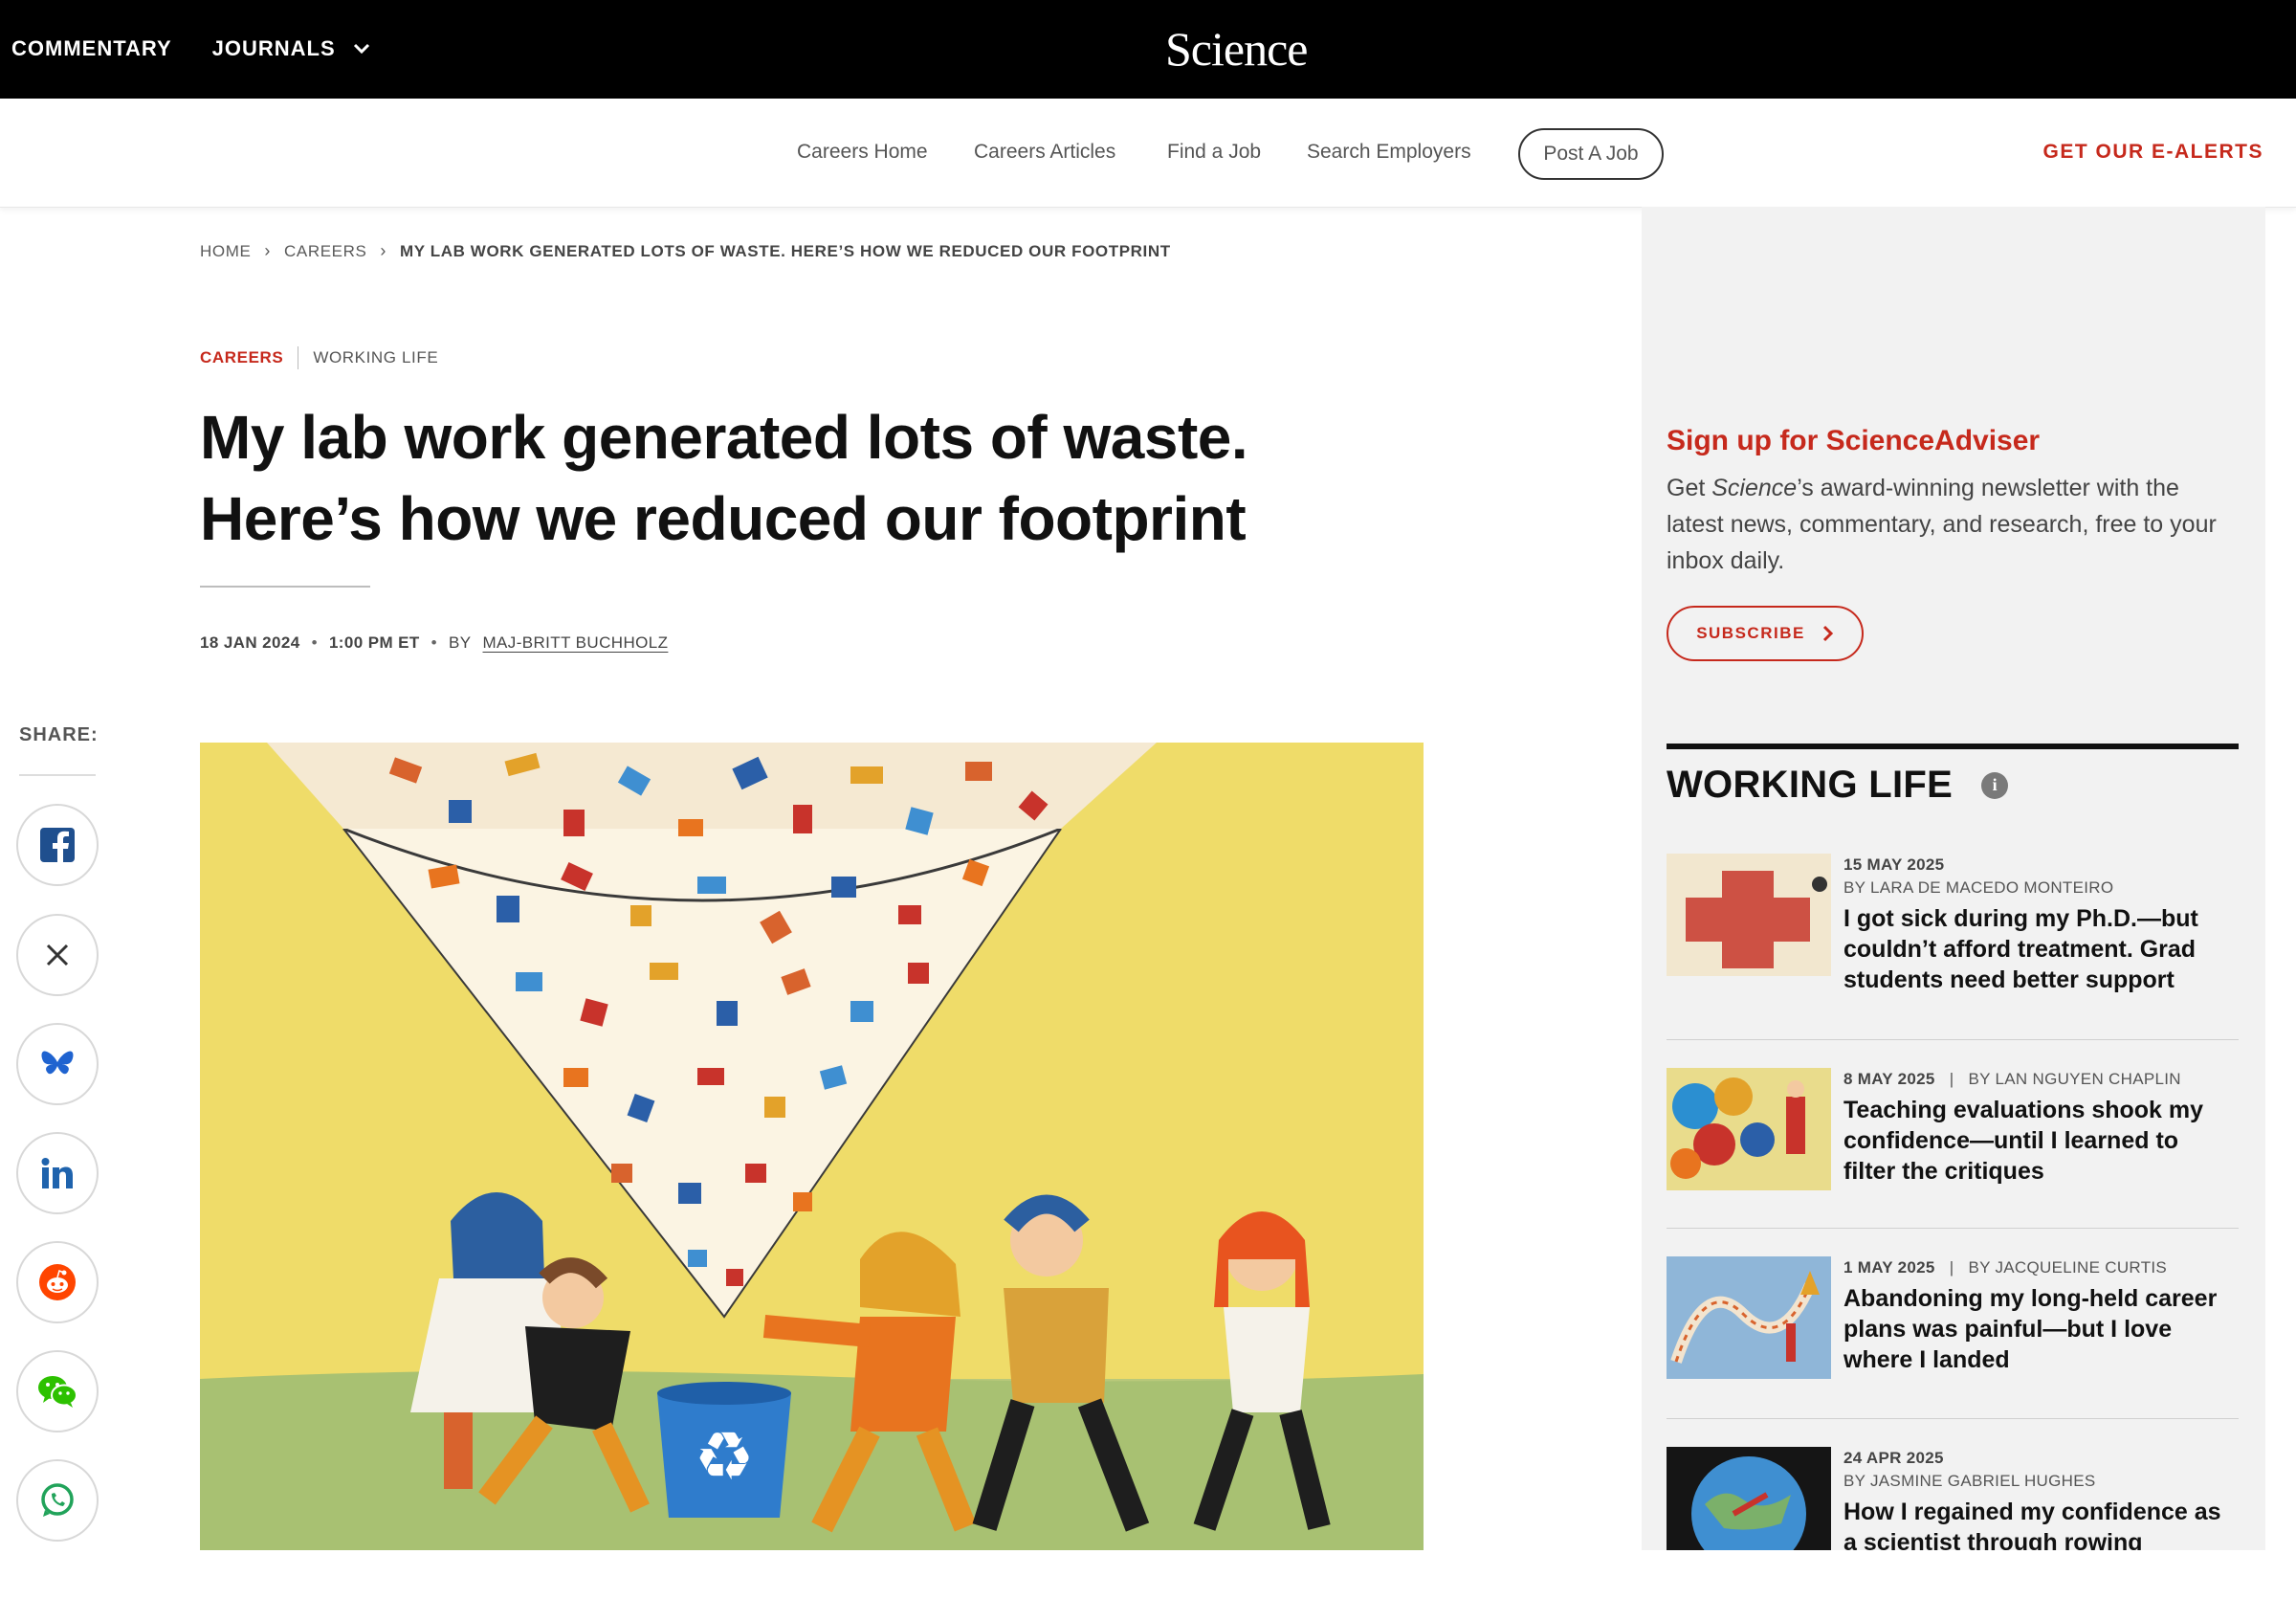 The image size is (2296, 1621). What do you see at coordinates (1889, 1079) in the screenshot?
I see `story-date: 8 MAY 2025` at bounding box center [1889, 1079].